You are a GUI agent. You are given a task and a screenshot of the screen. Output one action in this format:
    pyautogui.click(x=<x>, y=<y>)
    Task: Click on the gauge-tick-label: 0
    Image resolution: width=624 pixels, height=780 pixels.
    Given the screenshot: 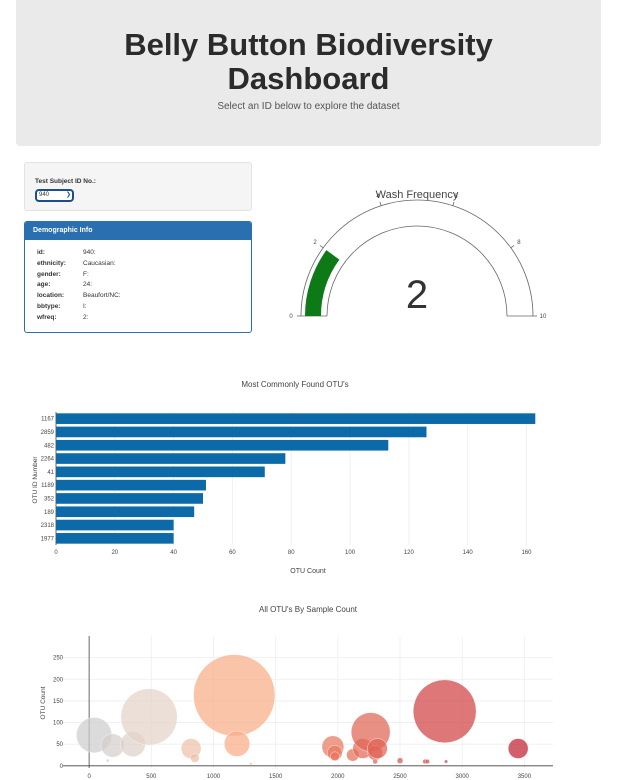 What is the action you would take?
    pyautogui.click(x=291, y=317)
    